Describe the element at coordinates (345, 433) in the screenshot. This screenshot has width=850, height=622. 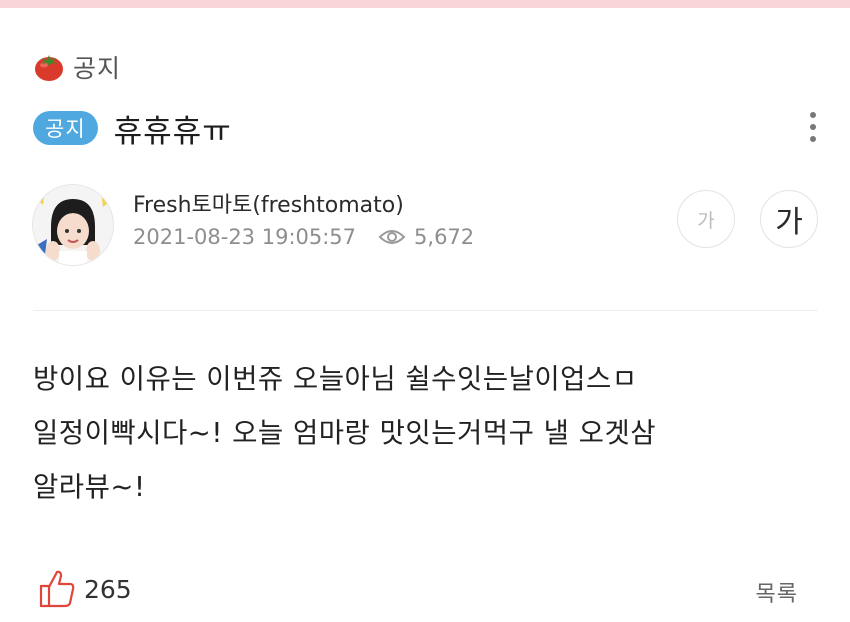
I see `post-body-line: 일정이빡시다~! 오늘 엄마랑 맛잇는거먹구 낼 오겟삼` at that location.